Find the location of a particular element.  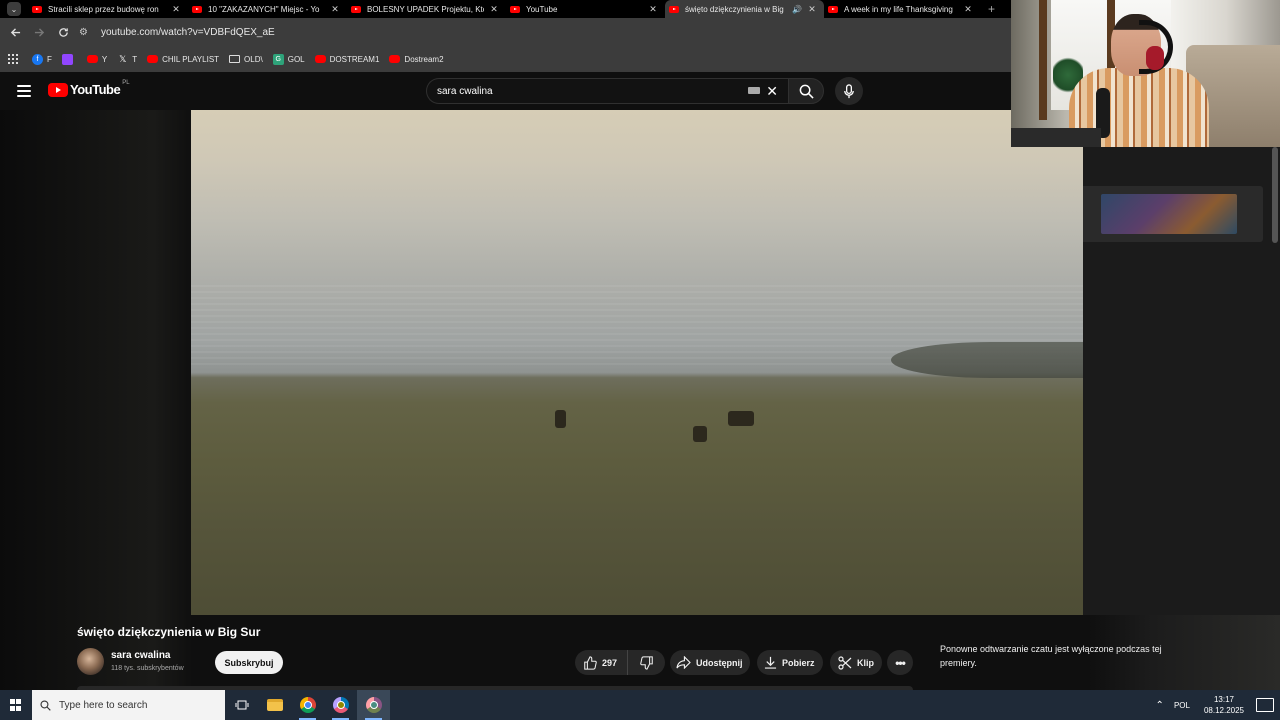

subscriber-count: 118 tys. subskrybentów is located at coordinates (147, 668).